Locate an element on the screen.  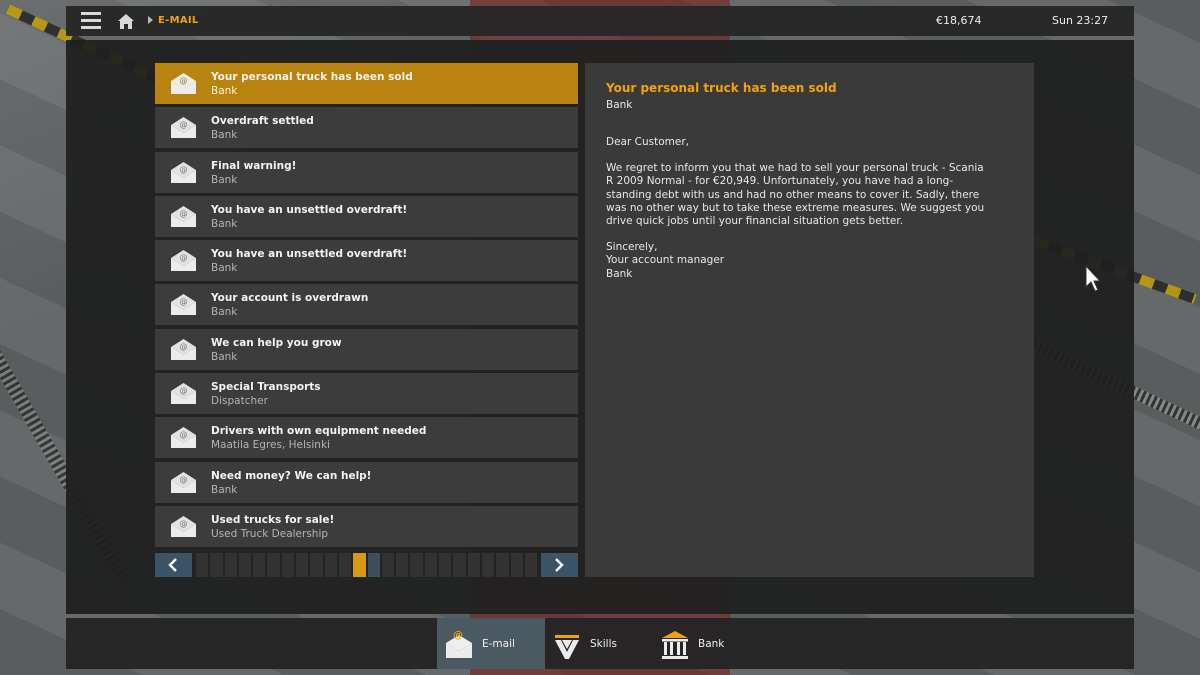
money-display: €18,674 is located at coordinates (959, 20).